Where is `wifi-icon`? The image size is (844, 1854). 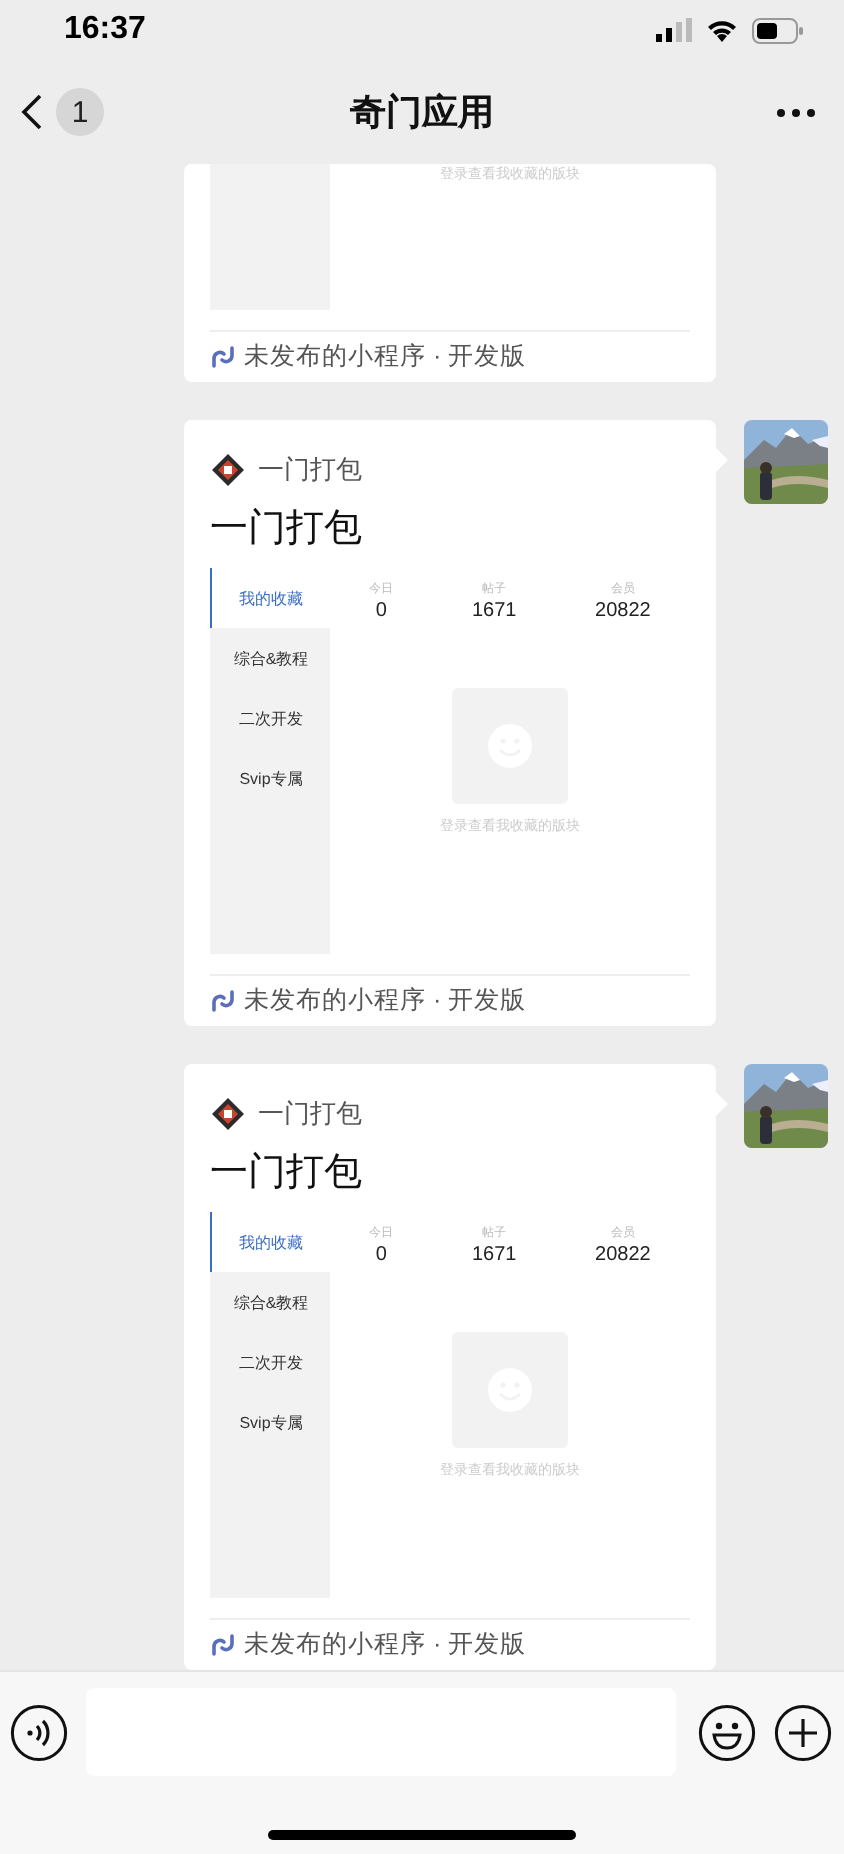
wifi-icon is located at coordinates (722, 30).